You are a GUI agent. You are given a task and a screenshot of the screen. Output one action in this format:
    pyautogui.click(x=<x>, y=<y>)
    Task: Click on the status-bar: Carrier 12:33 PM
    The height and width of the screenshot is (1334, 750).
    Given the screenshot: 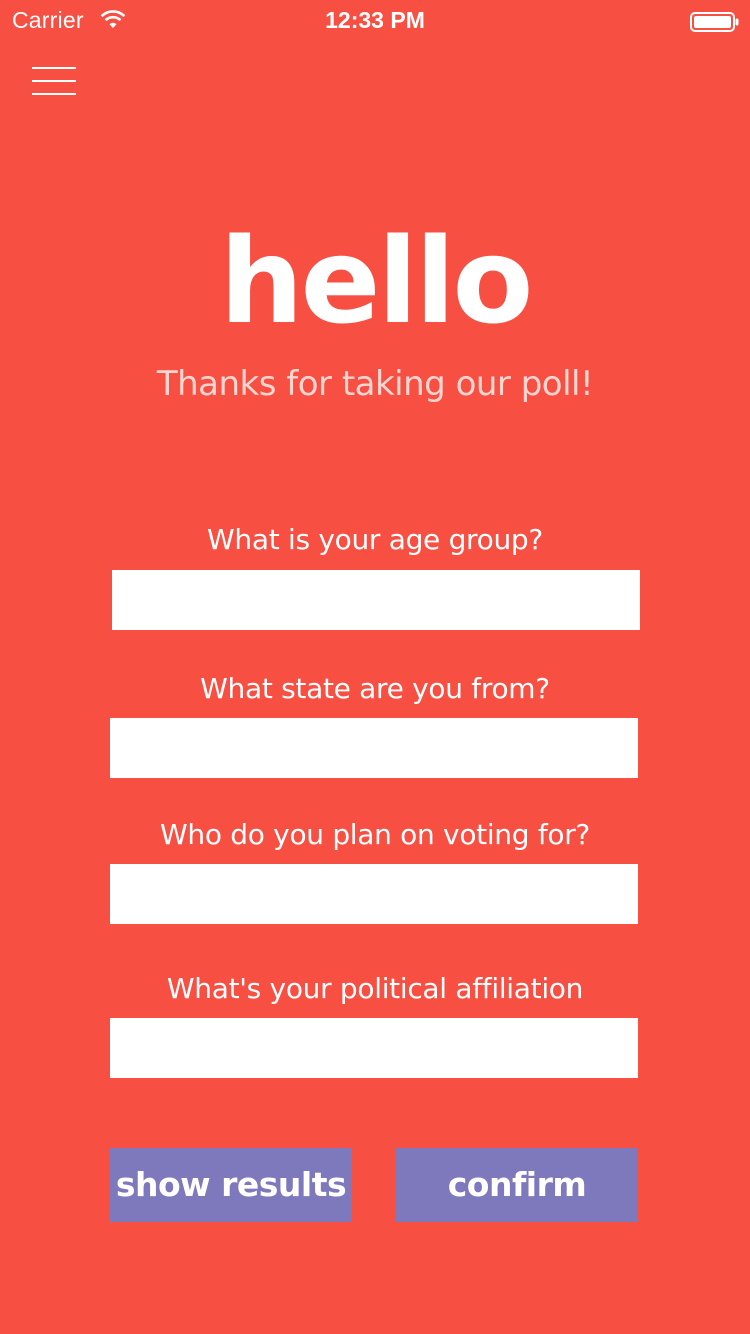 What is the action you would take?
    pyautogui.click(x=375, y=20)
    